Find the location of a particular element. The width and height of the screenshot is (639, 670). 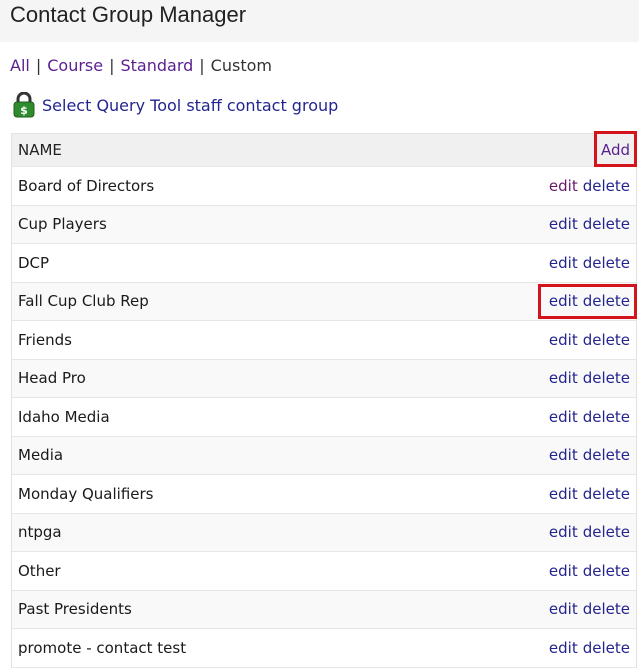

filter-nav: All | Course | Standard | Custom is located at coordinates (141, 66).